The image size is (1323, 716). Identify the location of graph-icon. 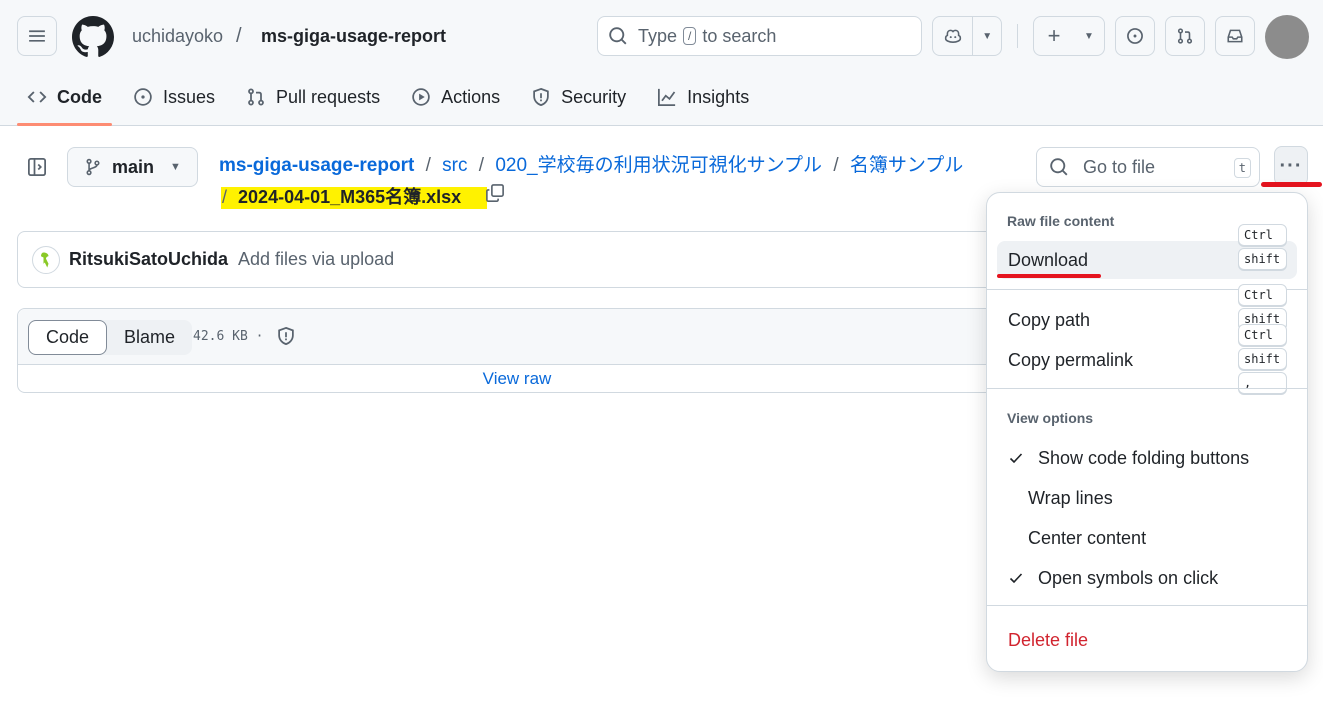
(667, 97).